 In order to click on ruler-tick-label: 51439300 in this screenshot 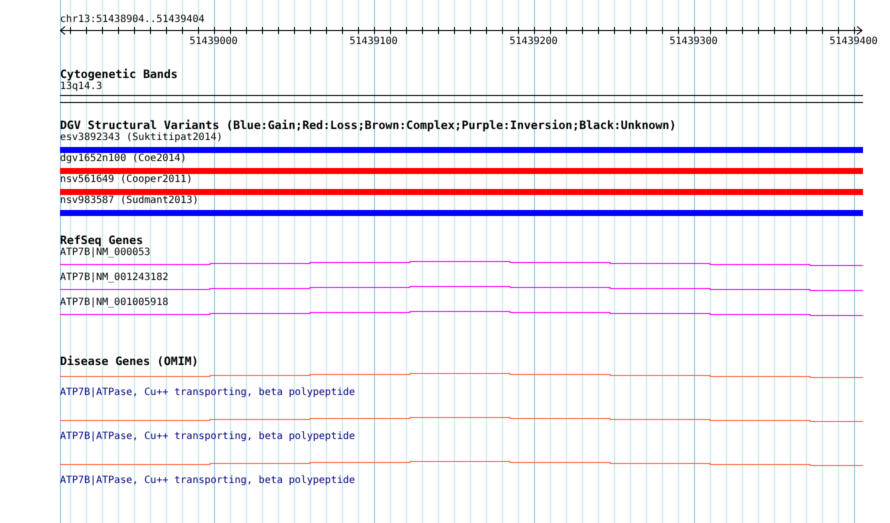, I will do `click(694, 42)`.